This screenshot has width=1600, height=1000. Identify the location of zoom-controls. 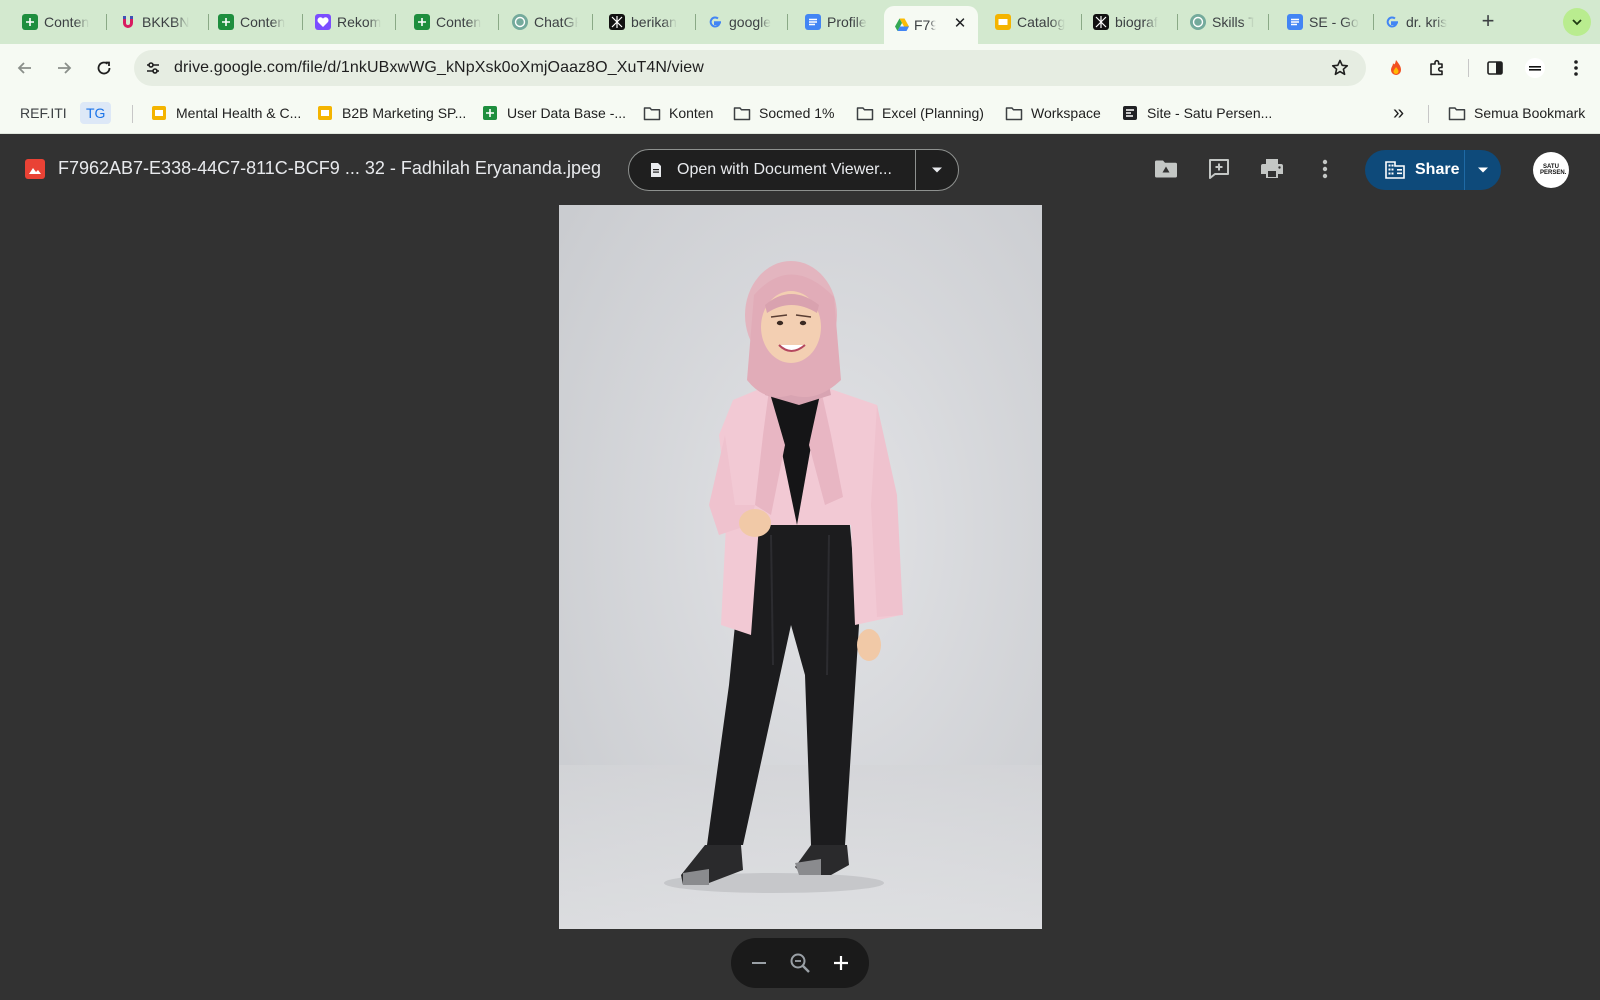
(800, 963).